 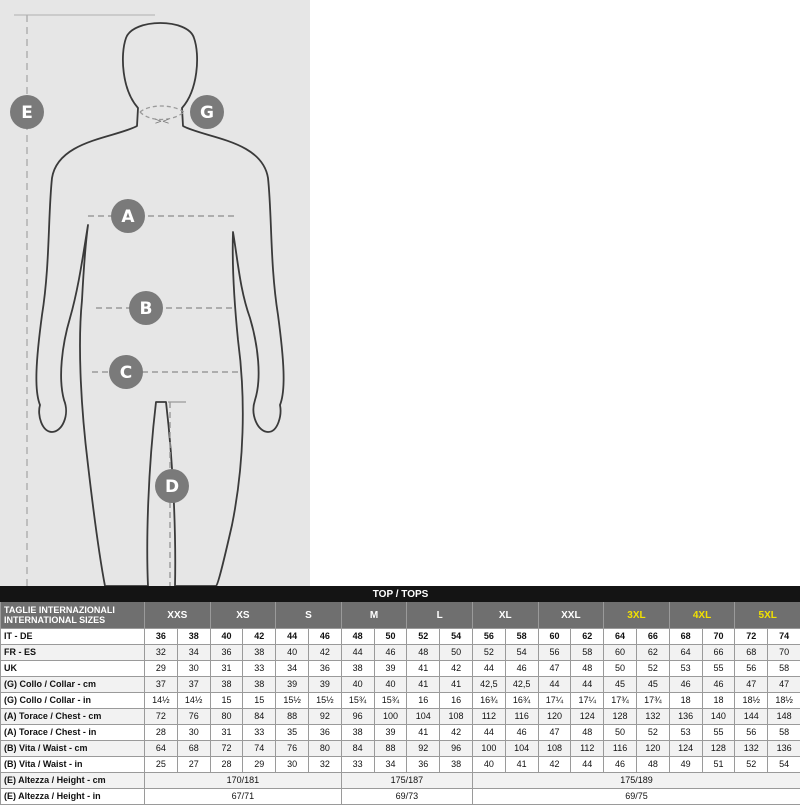 What do you see at coordinates (718, 733) in the screenshot?
I see `table-cell: 55` at bounding box center [718, 733].